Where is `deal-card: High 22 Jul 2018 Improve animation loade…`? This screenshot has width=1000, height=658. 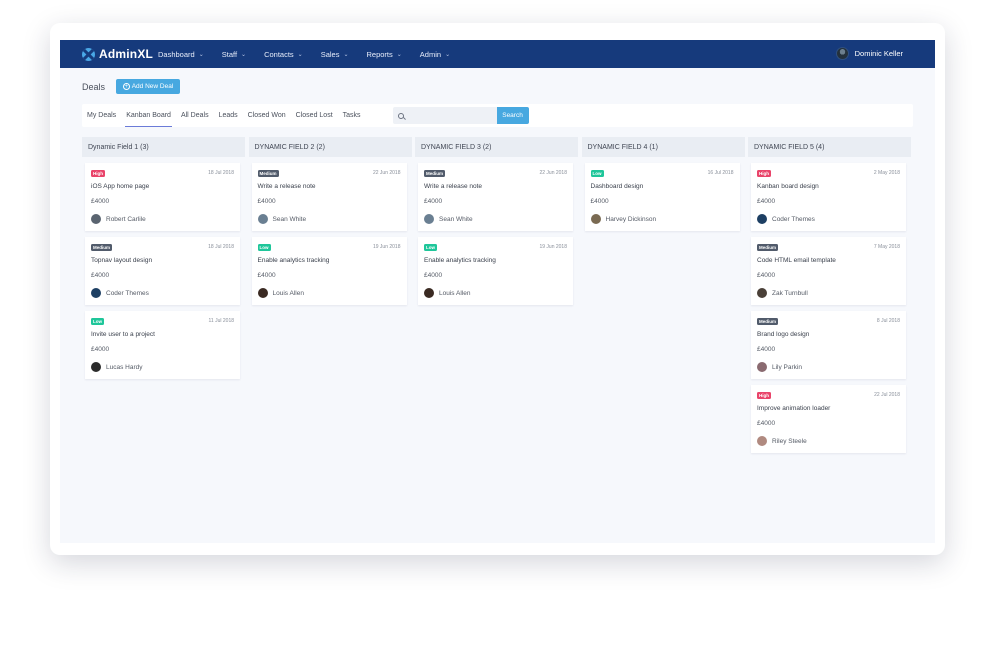
deal-card: High 22 Jul 2018 Improve animation loade… is located at coordinates (828, 419).